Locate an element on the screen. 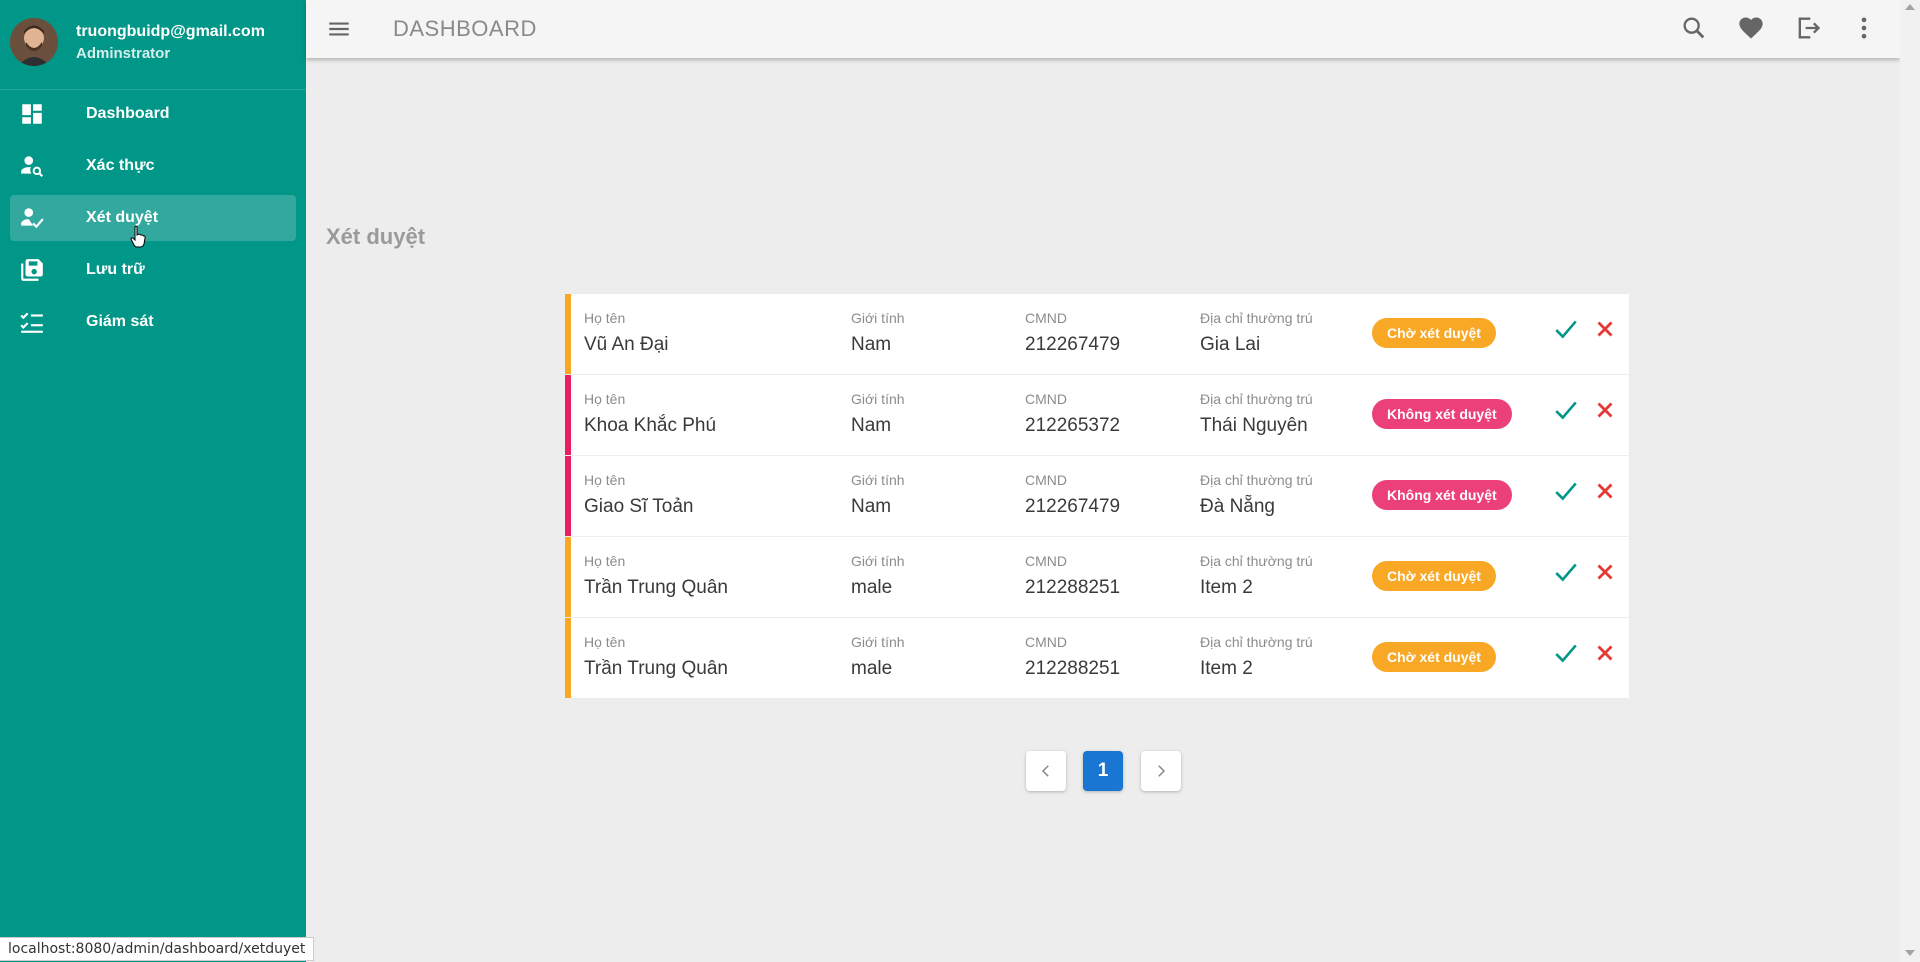 The width and height of the screenshot is (1920, 962). name-value: Giao Sĩ Toản is located at coordinates (639, 506).